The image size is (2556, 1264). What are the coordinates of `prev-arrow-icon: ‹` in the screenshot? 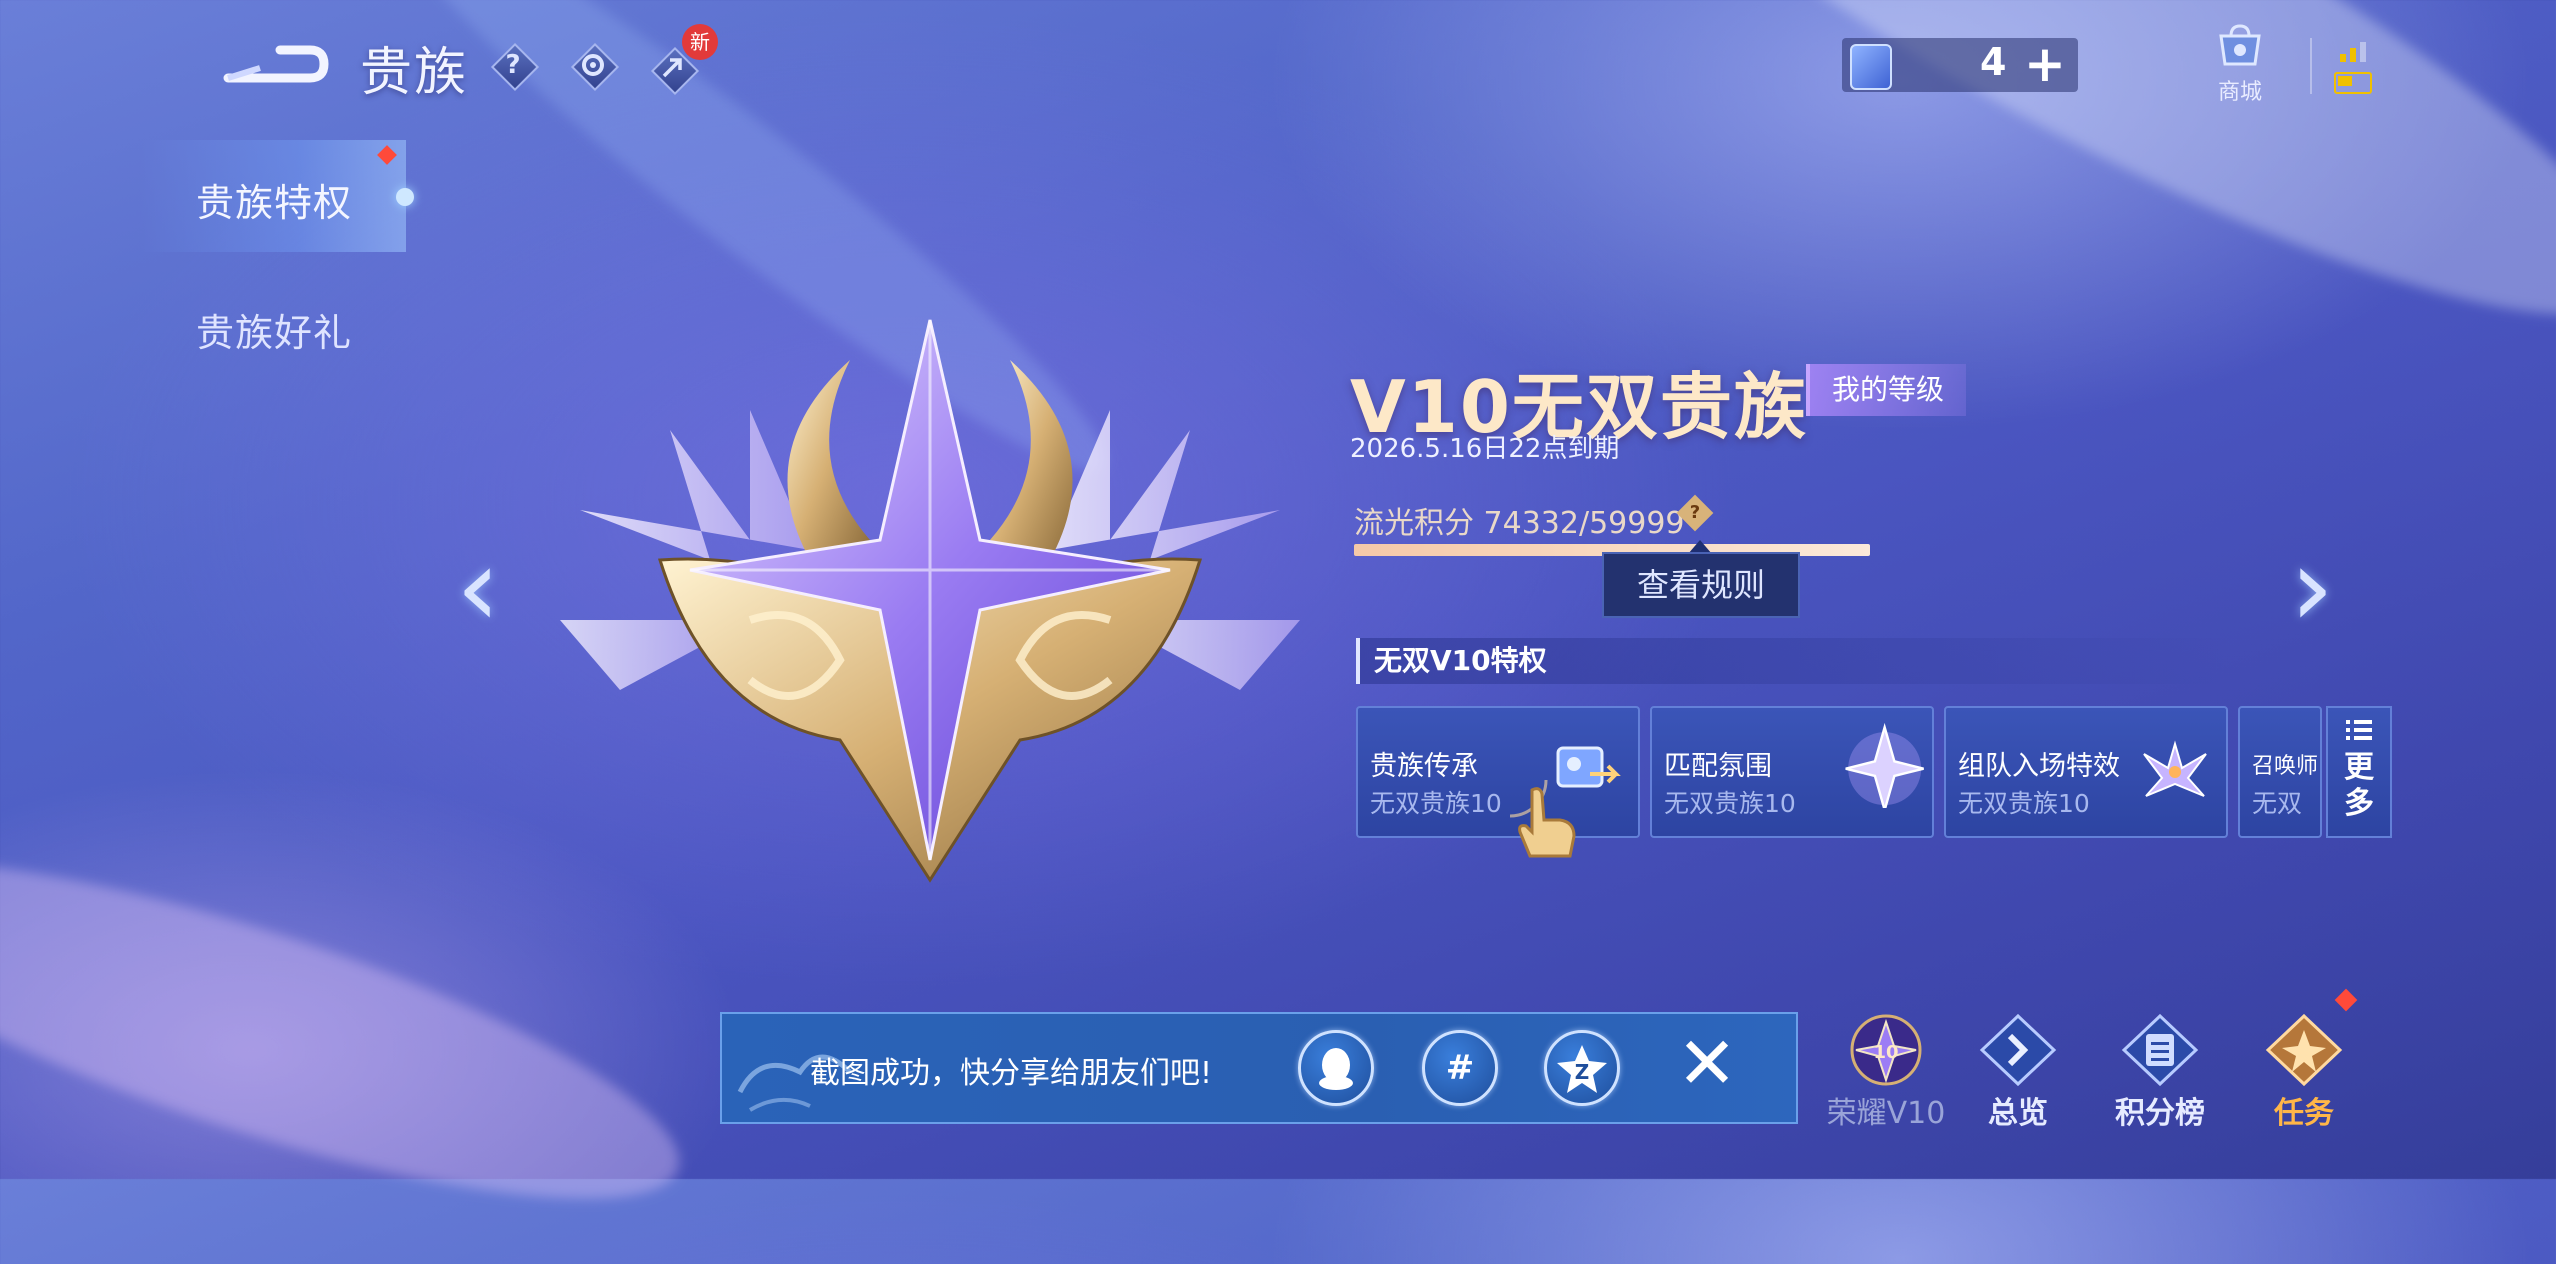 It's located at (478, 587).